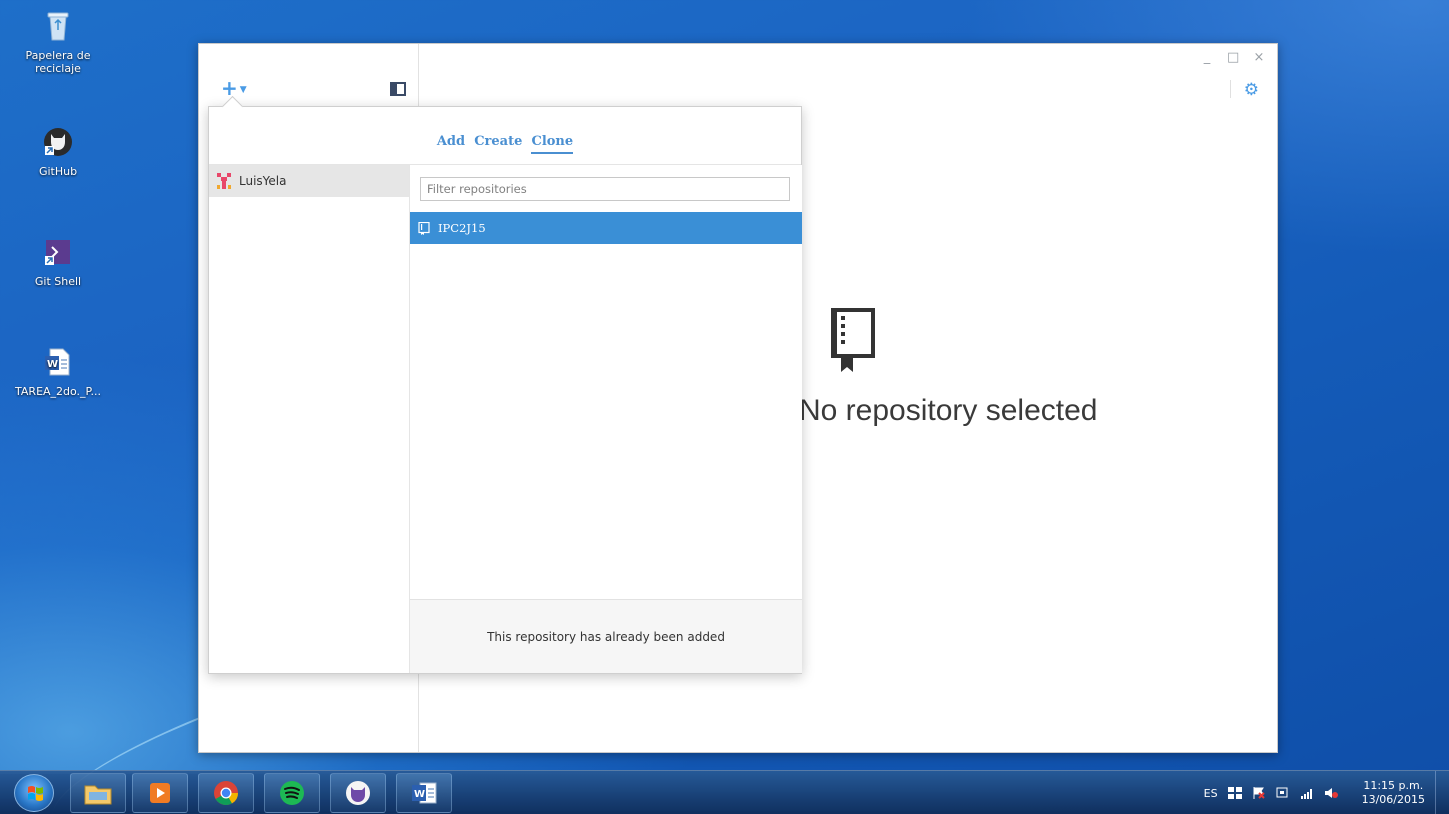 Image resolution: width=1449 pixels, height=814 pixels. I want to click on repository-name: IPC2J15, so click(462, 228).